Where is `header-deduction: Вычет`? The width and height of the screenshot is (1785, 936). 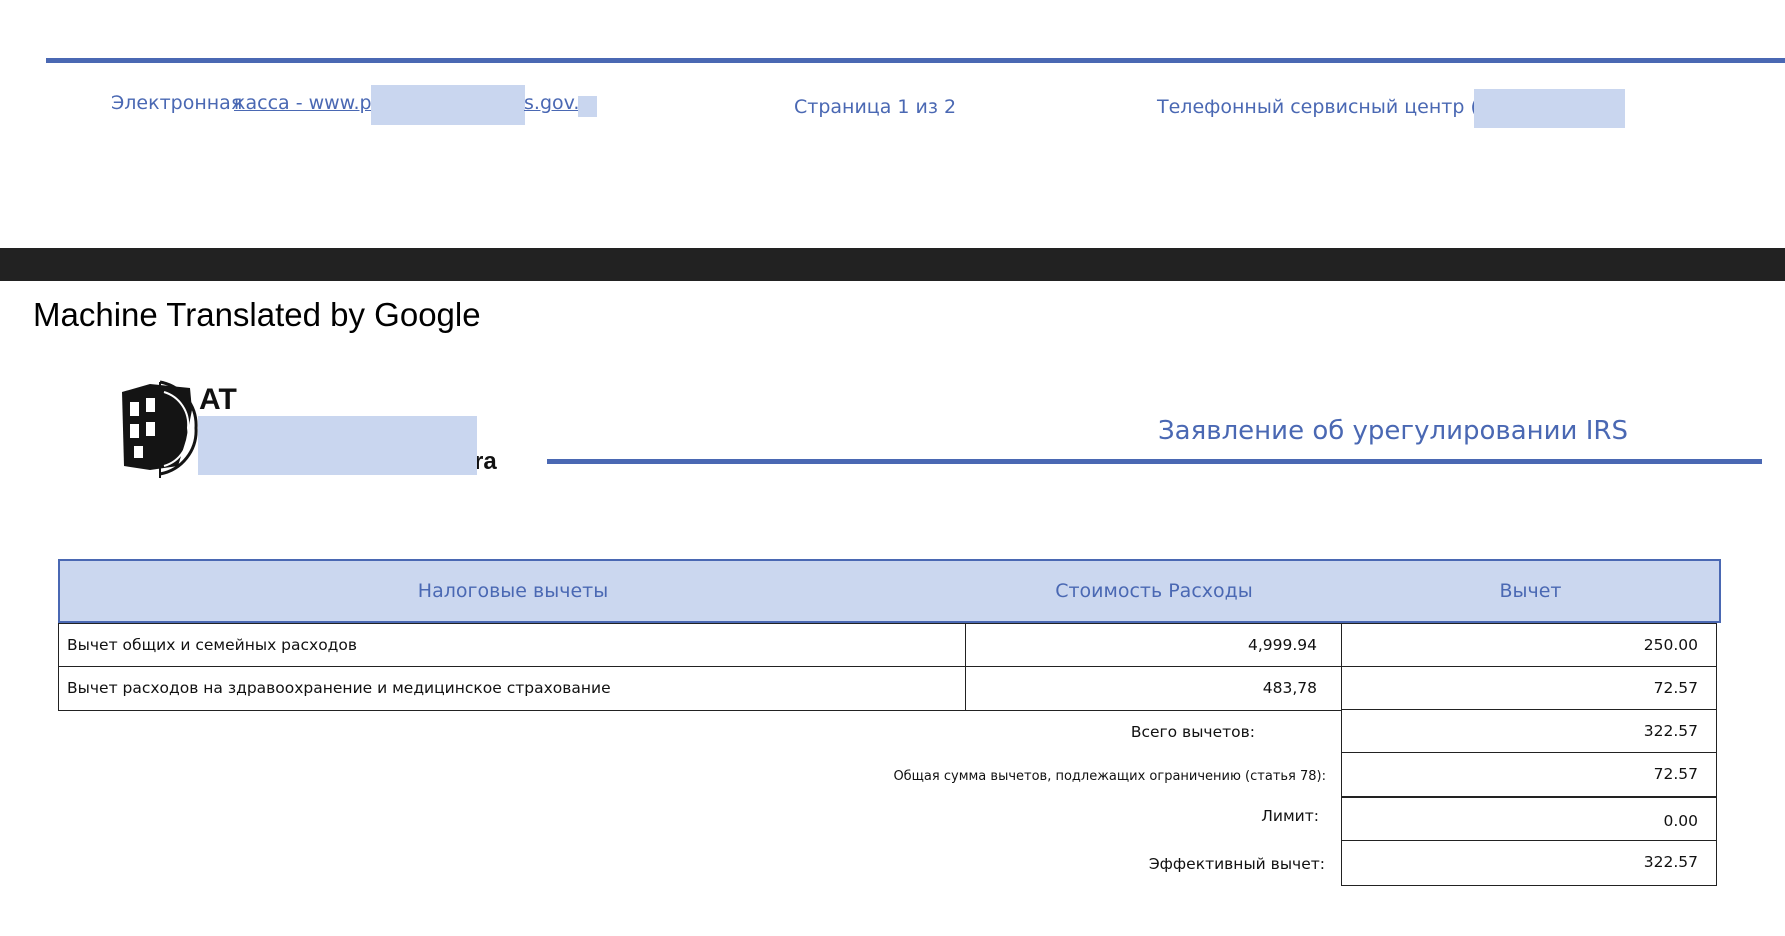
header-deduction: Вычет is located at coordinates (1530, 591).